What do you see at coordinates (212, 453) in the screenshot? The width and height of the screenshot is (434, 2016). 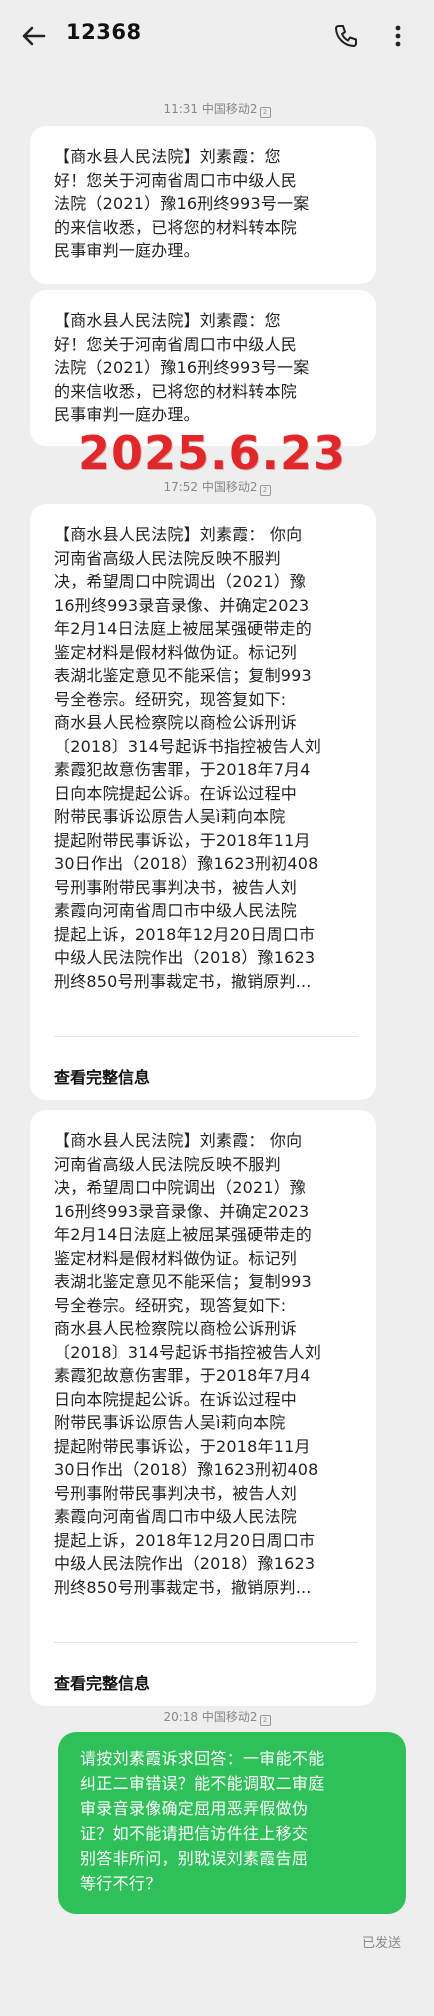 I see `date-stamp: 2025.6.23` at bounding box center [212, 453].